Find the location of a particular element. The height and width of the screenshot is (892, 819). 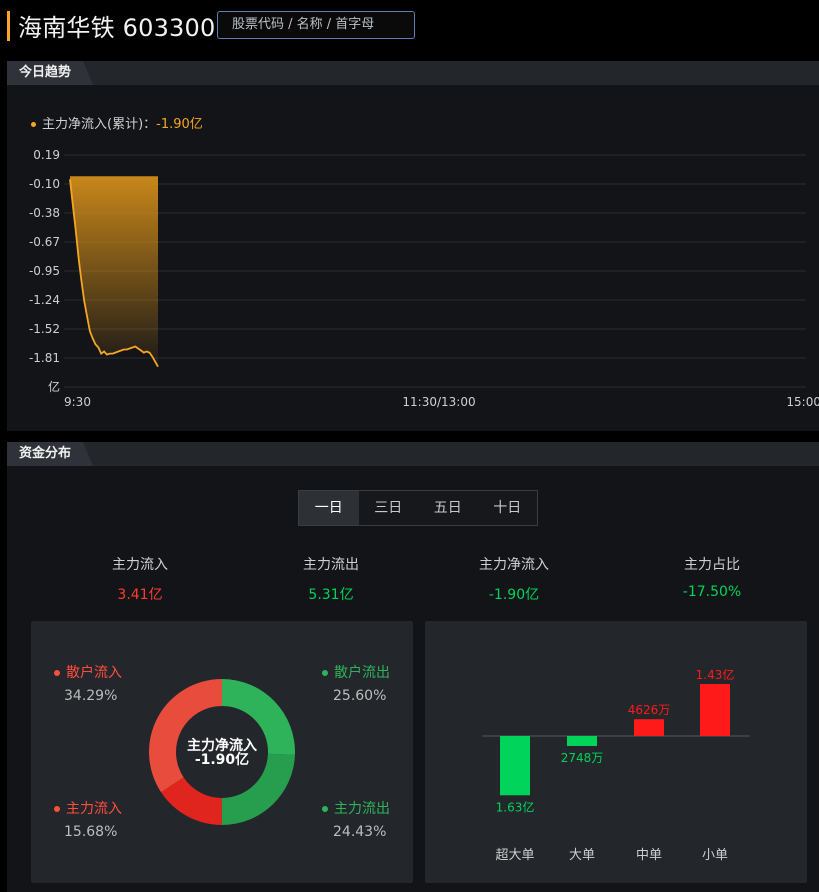

distribution-panel-header: 资金分布 is located at coordinates (413, 454).